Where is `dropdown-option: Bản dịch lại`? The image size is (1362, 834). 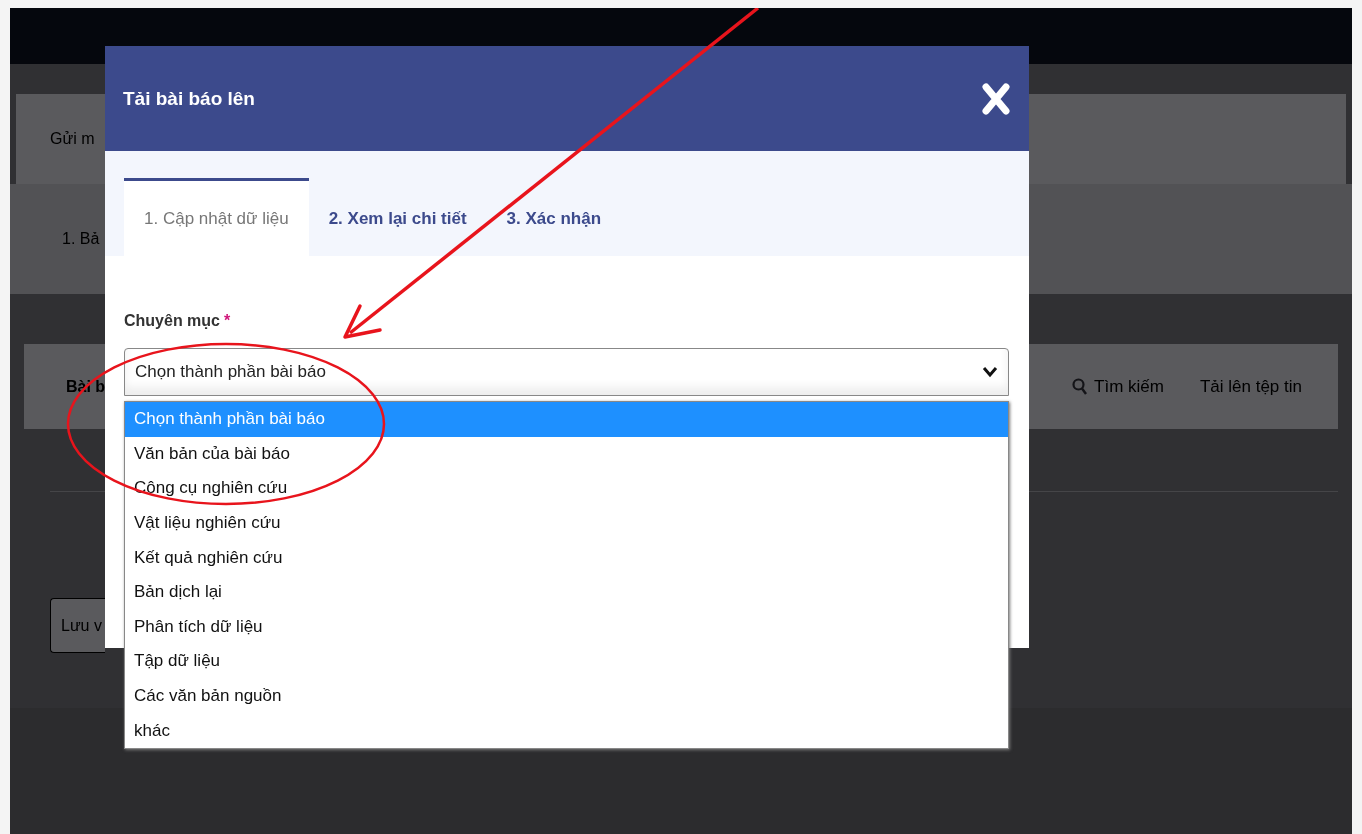
dropdown-option: Bản dịch lại is located at coordinates (566, 592).